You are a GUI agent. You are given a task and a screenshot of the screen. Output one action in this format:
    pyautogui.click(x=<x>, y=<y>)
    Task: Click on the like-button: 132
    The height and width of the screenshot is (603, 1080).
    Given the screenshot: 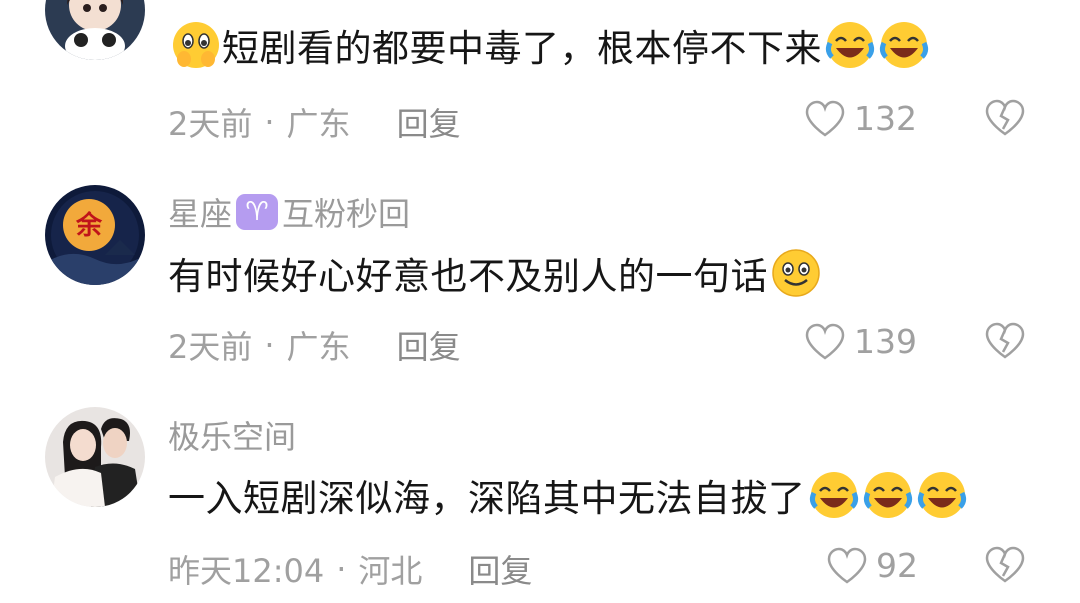 What is the action you would take?
    pyautogui.click(x=860, y=118)
    